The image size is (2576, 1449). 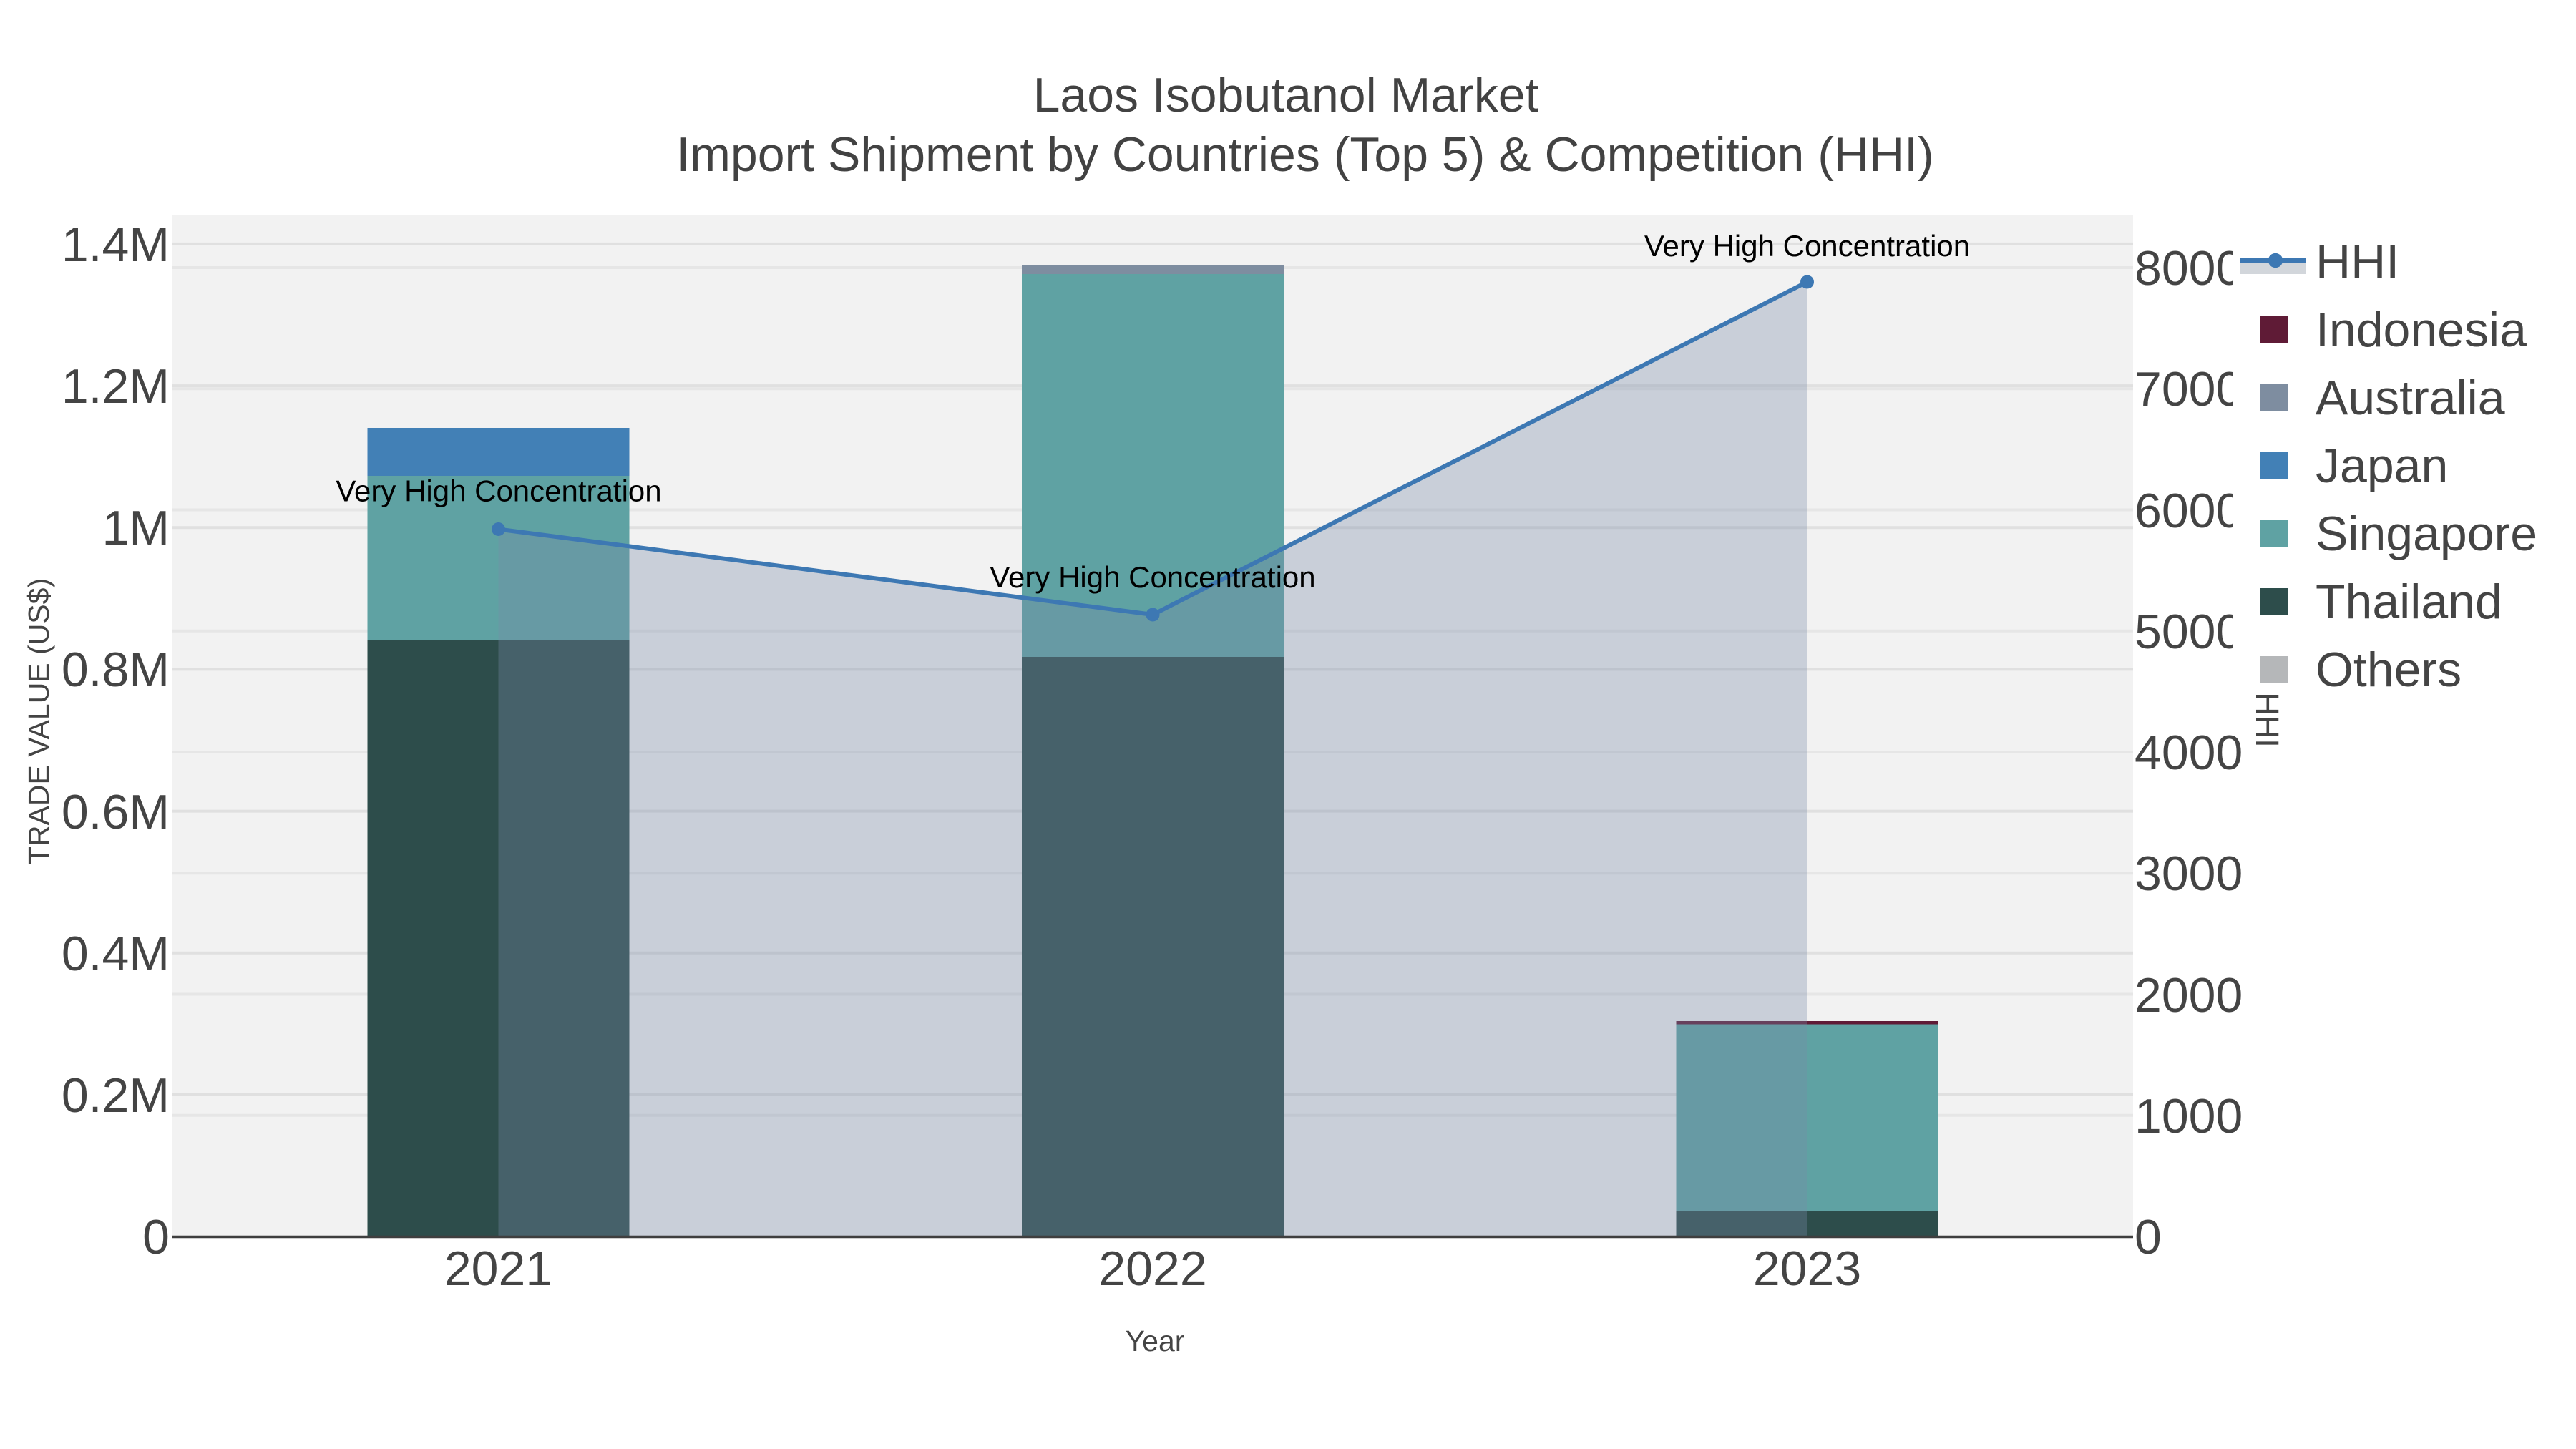 What do you see at coordinates (2189, 632) in the screenshot?
I see `svg-text: 5000` at bounding box center [2189, 632].